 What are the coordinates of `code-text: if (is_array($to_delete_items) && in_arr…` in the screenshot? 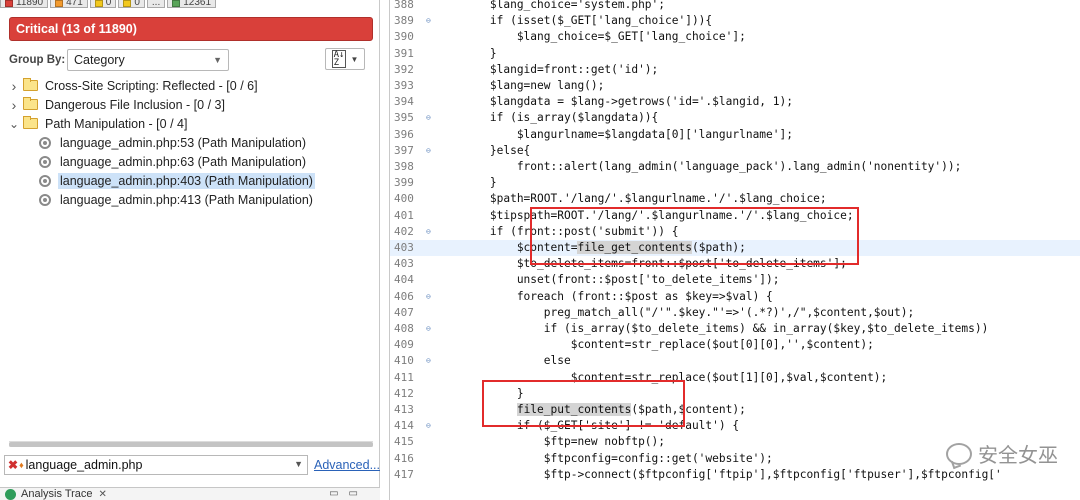 It's located at (712, 328).